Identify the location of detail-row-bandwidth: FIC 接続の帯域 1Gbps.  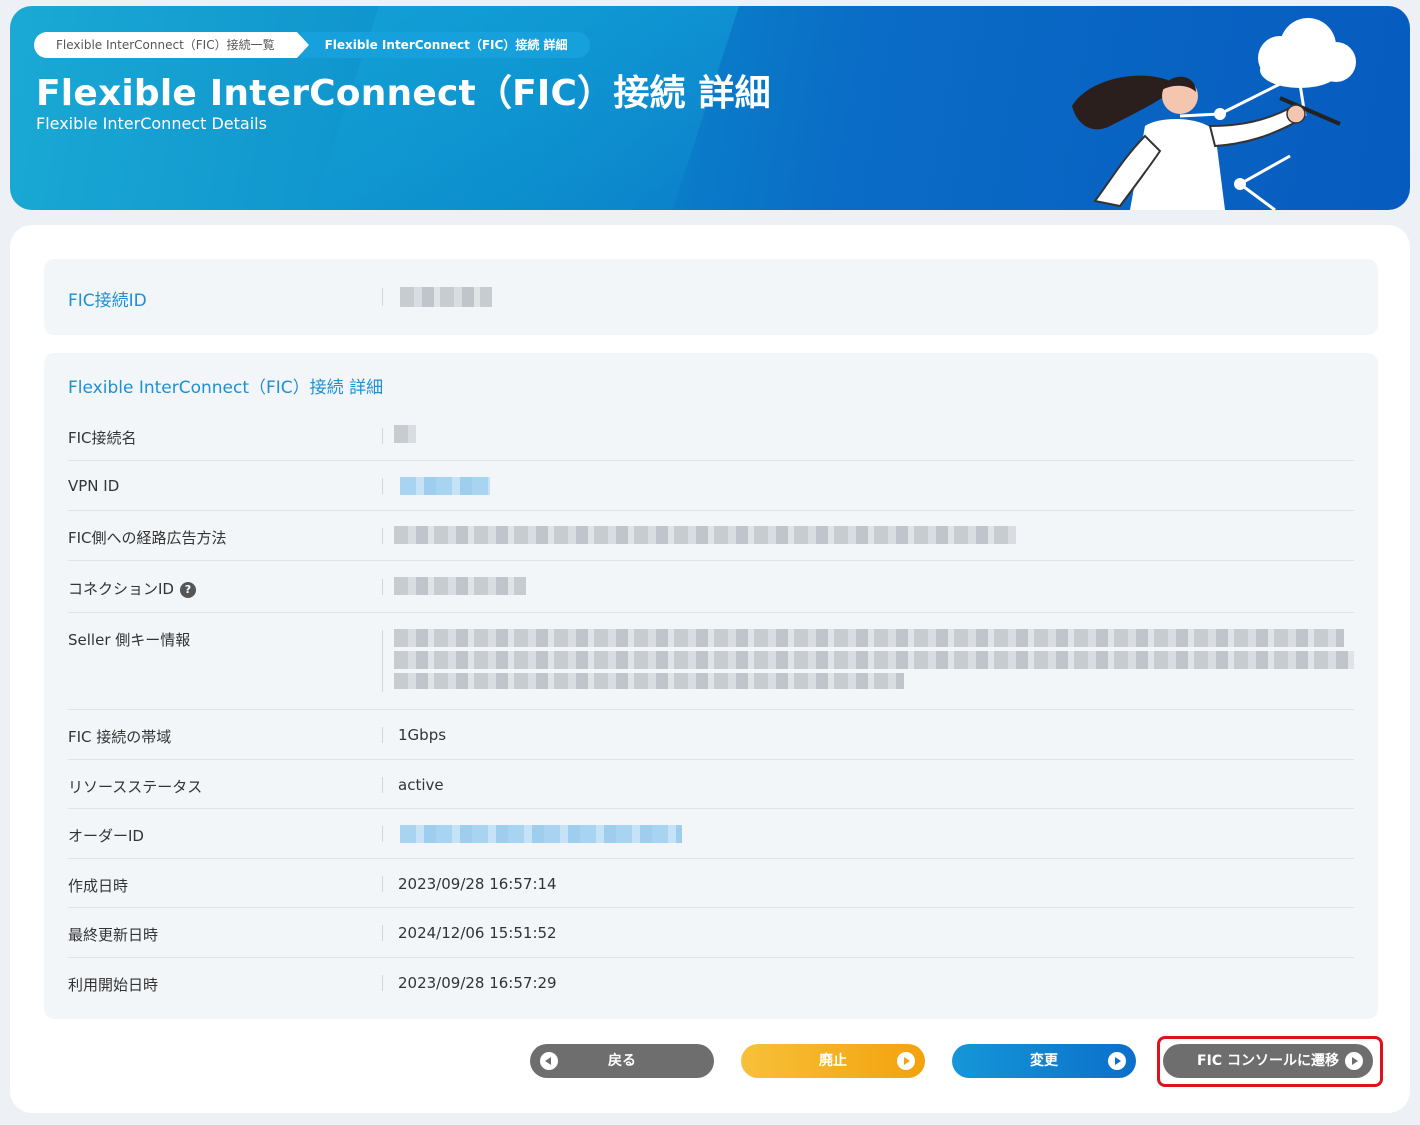
(711, 735).